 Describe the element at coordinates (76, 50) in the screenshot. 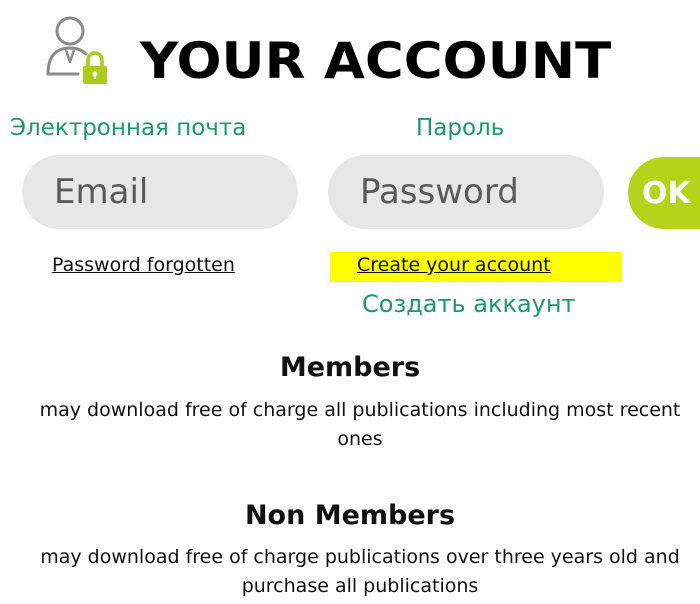

I see `user-lock-icon` at that location.